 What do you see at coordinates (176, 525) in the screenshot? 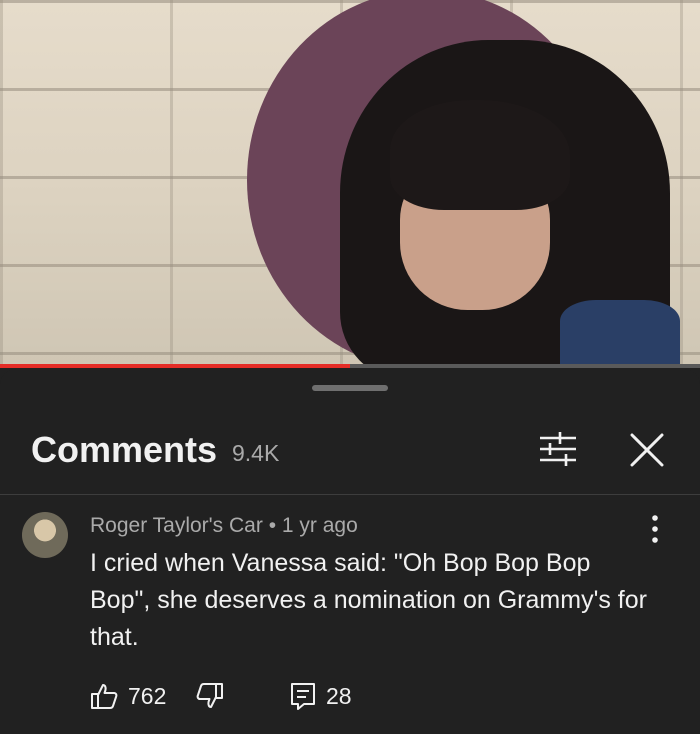
I see `comment-author: Roger Taylor's Car` at bounding box center [176, 525].